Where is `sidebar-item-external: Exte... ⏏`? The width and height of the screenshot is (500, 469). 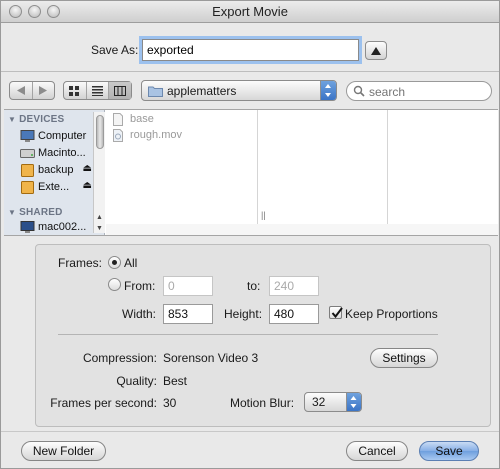 sidebar-item-external: Exte... ⏏ is located at coordinates (58, 188).